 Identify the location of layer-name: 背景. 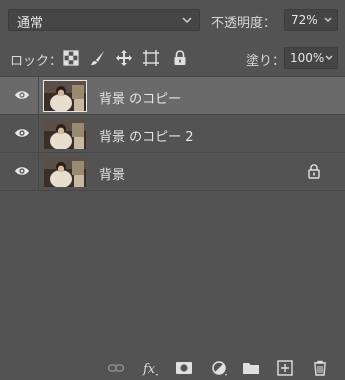
(112, 173).